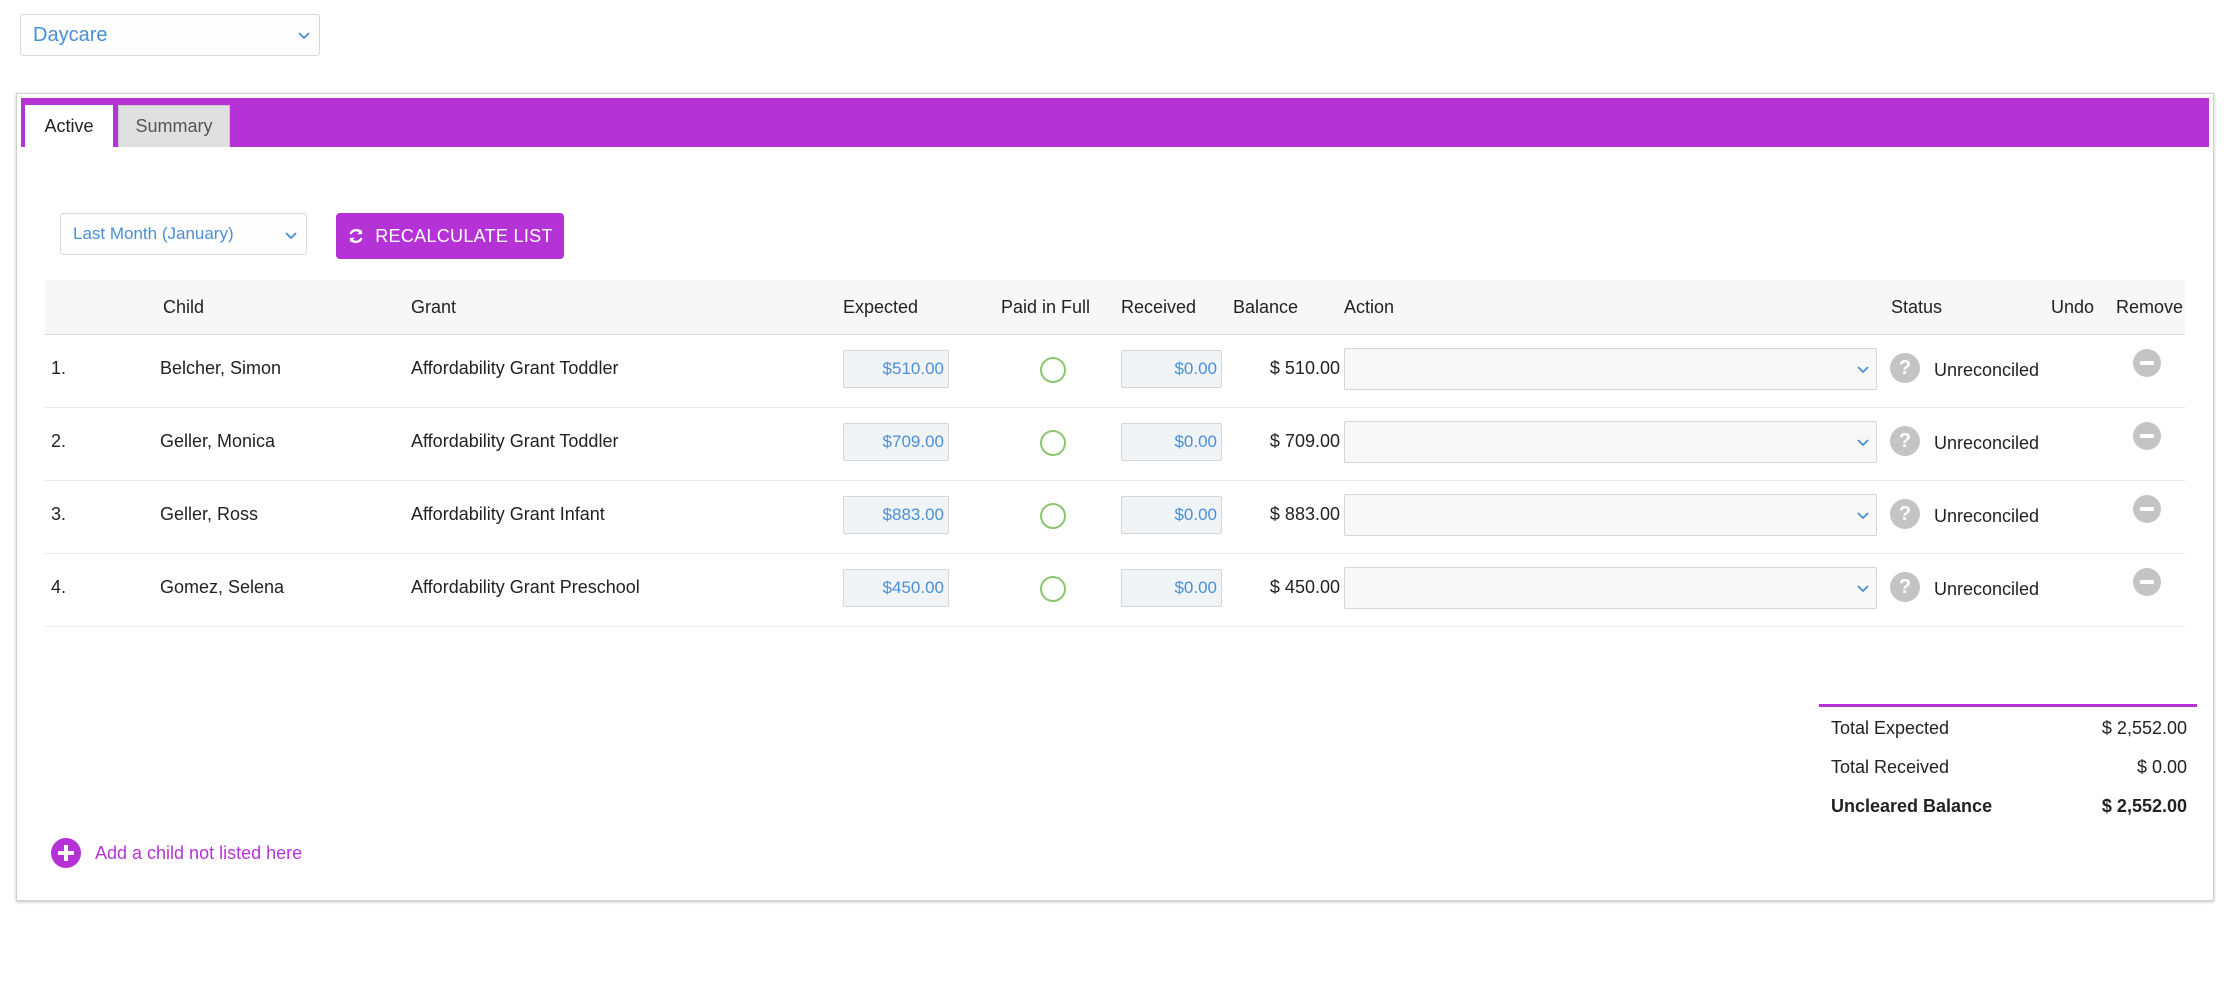  What do you see at coordinates (1304, 514) in the screenshot?
I see `balance-value: $ 883.00` at bounding box center [1304, 514].